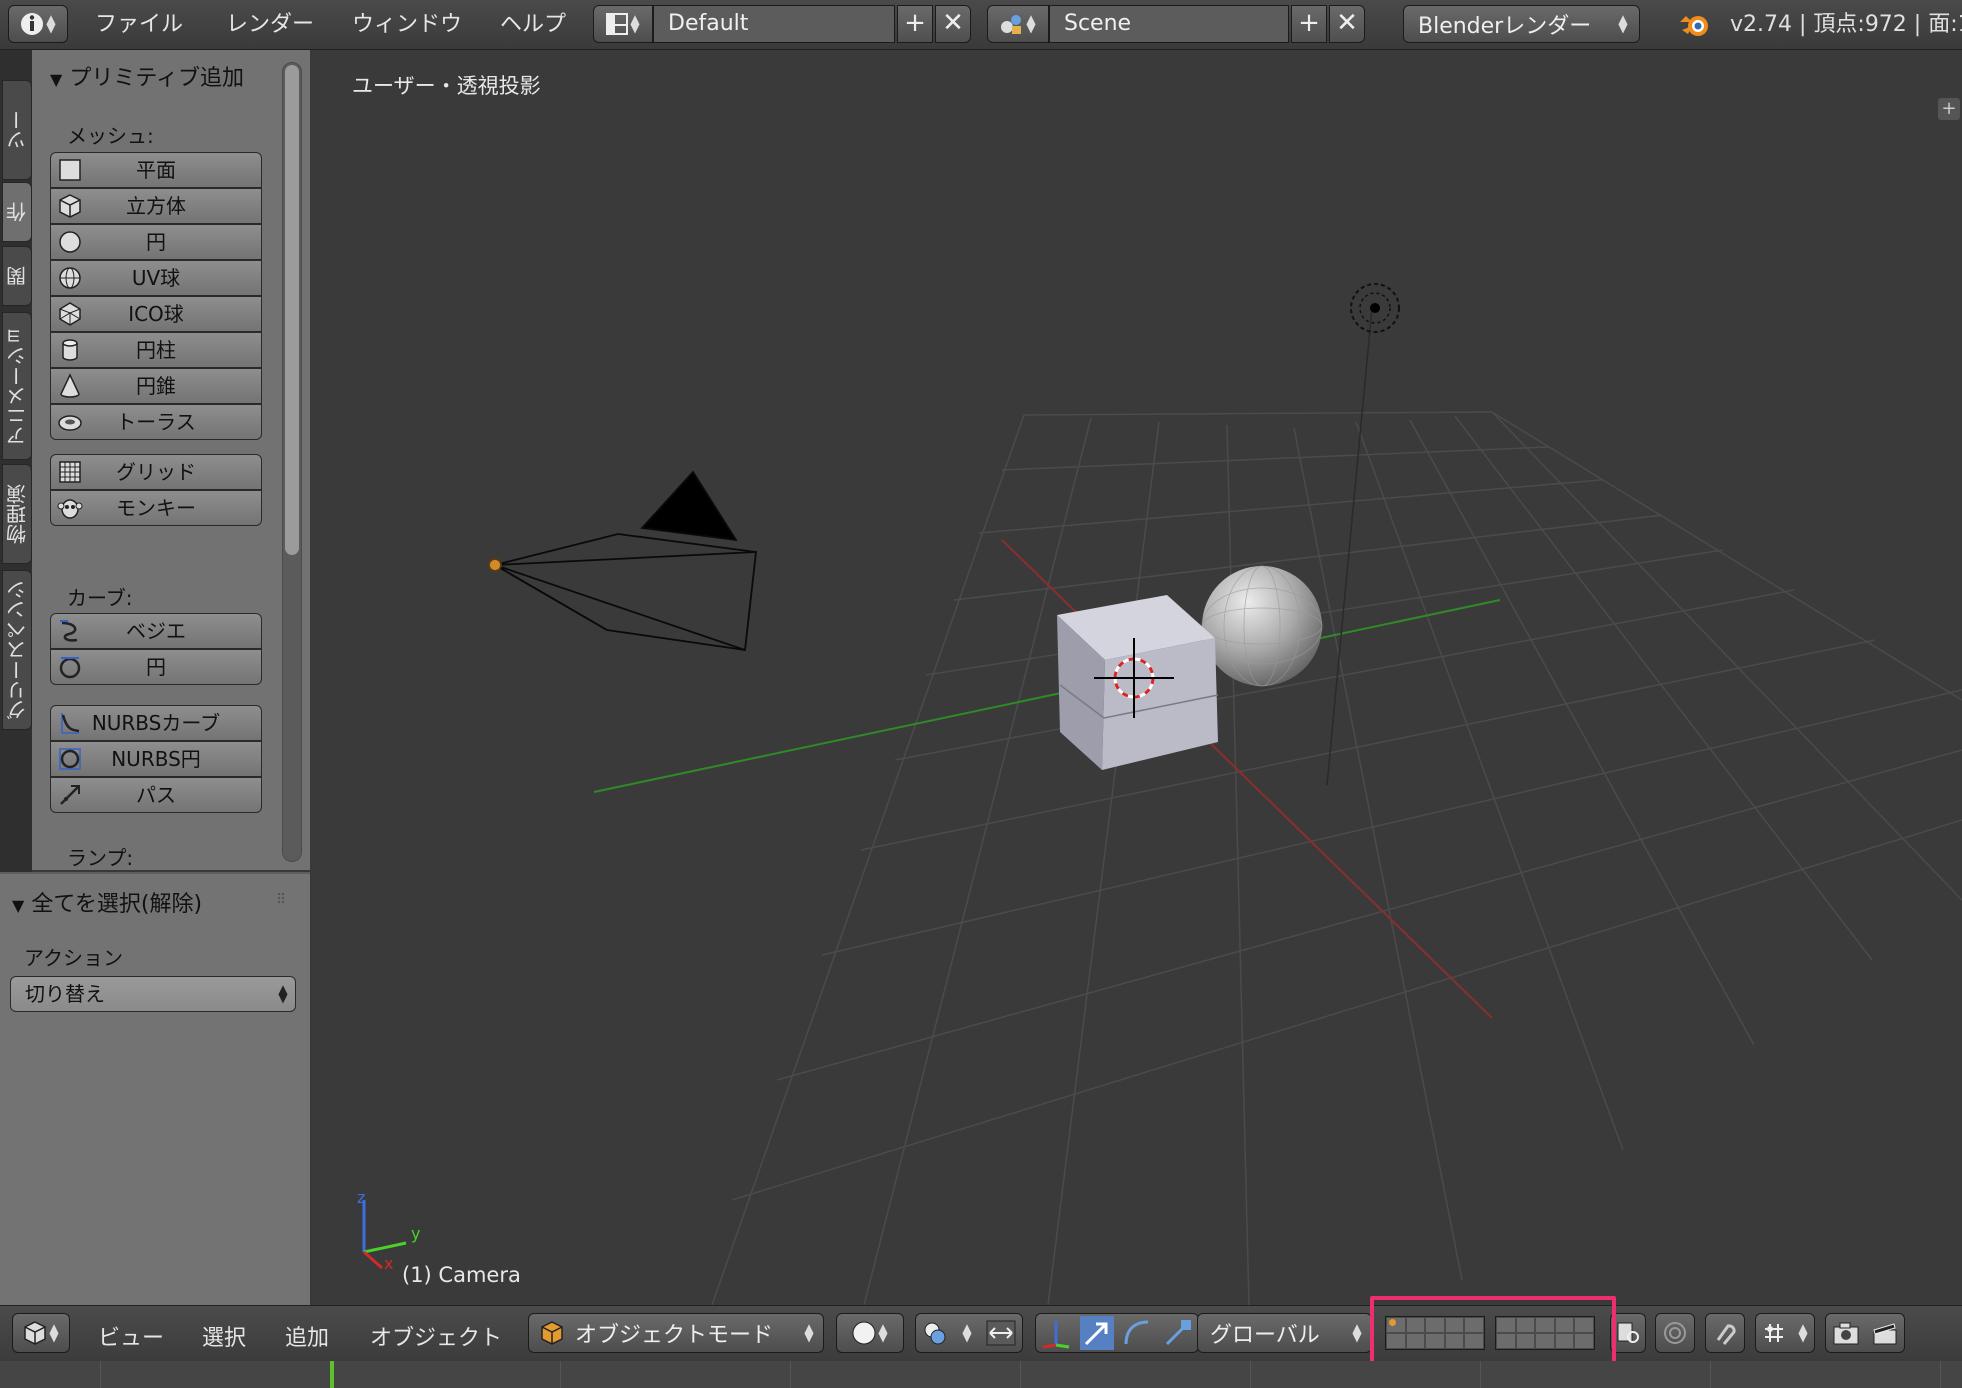 This screenshot has height=1388, width=1962. I want to click on render-animation-clapper-icon, so click(1885, 1333).